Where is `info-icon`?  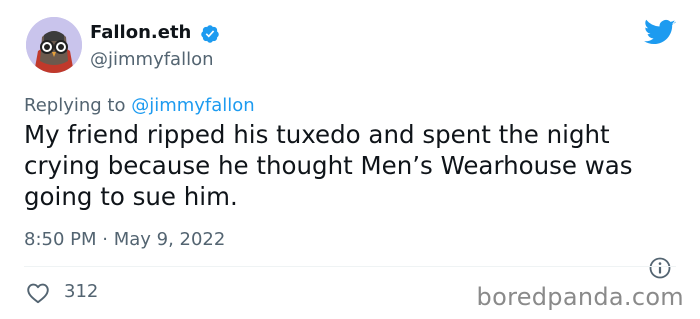
info-icon is located at coordinates (660, 268).